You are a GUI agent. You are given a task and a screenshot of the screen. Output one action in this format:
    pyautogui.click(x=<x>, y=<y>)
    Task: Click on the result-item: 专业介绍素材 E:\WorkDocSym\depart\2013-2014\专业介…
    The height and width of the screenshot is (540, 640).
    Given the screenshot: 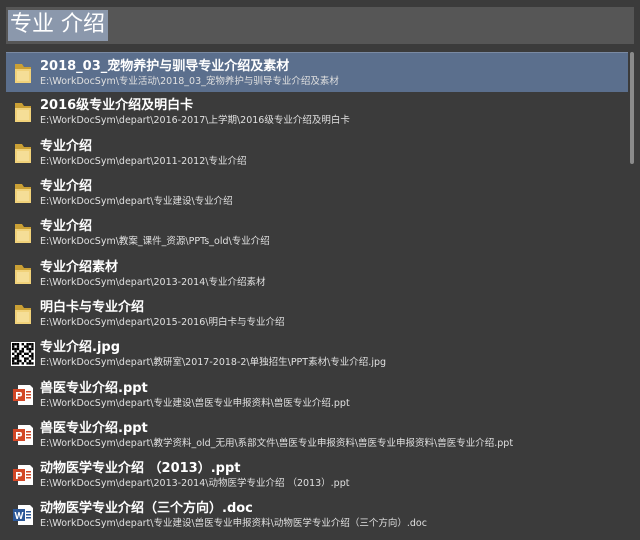 What is the action you would take?
    pyautogui.click(x=317, y=273)
    